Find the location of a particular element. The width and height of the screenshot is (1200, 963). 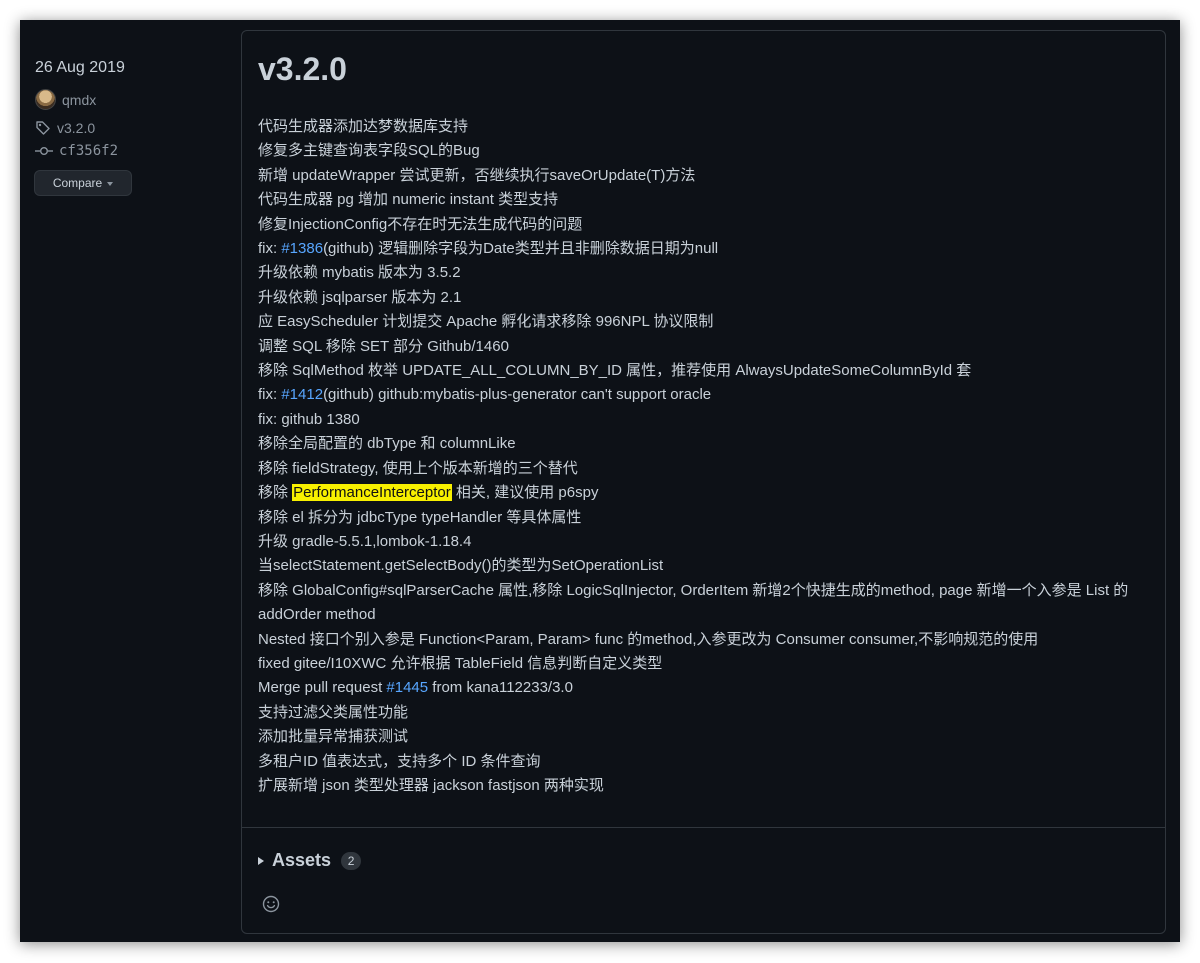

note-text: 移除 el 拆分为 jdbcType typeHandler 等具体属性 is located at coordinates (420, 517).